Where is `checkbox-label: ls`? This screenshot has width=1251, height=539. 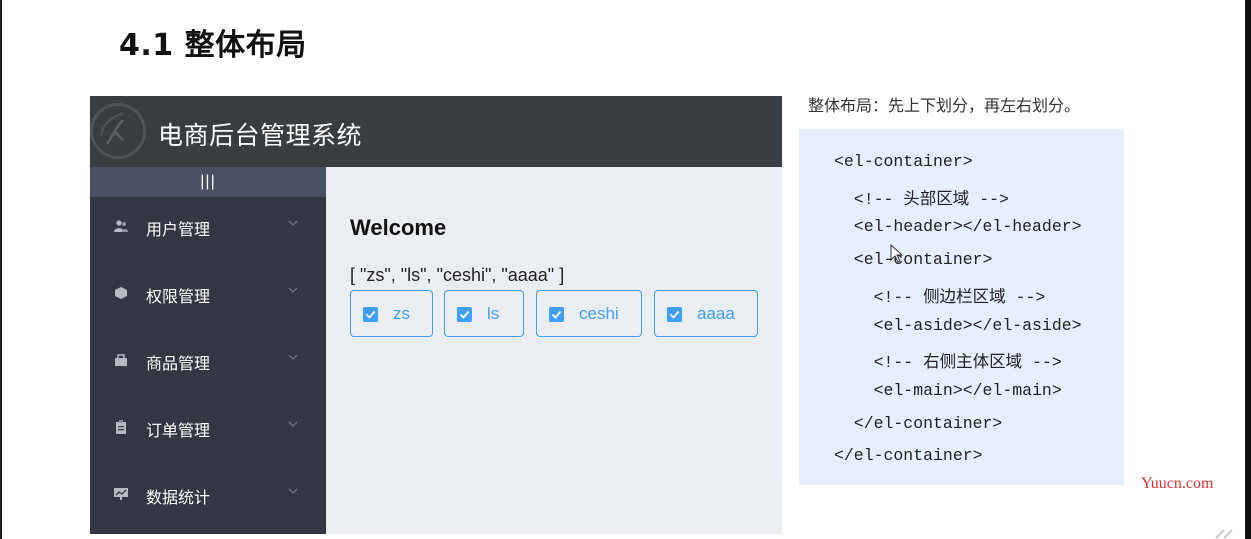
checkbox-label: ls is located at coordinates (493, 313).